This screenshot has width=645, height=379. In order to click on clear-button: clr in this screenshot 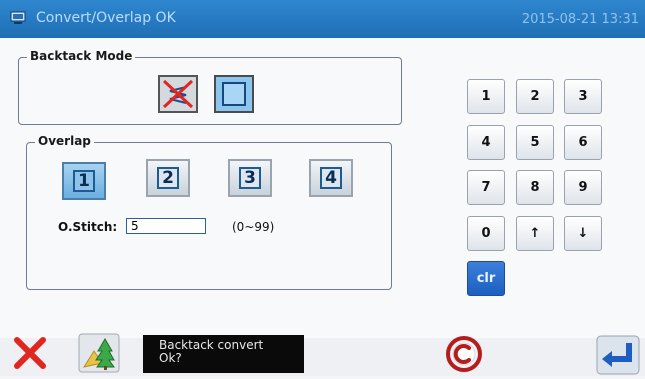, I will do `click(486, 278)`.